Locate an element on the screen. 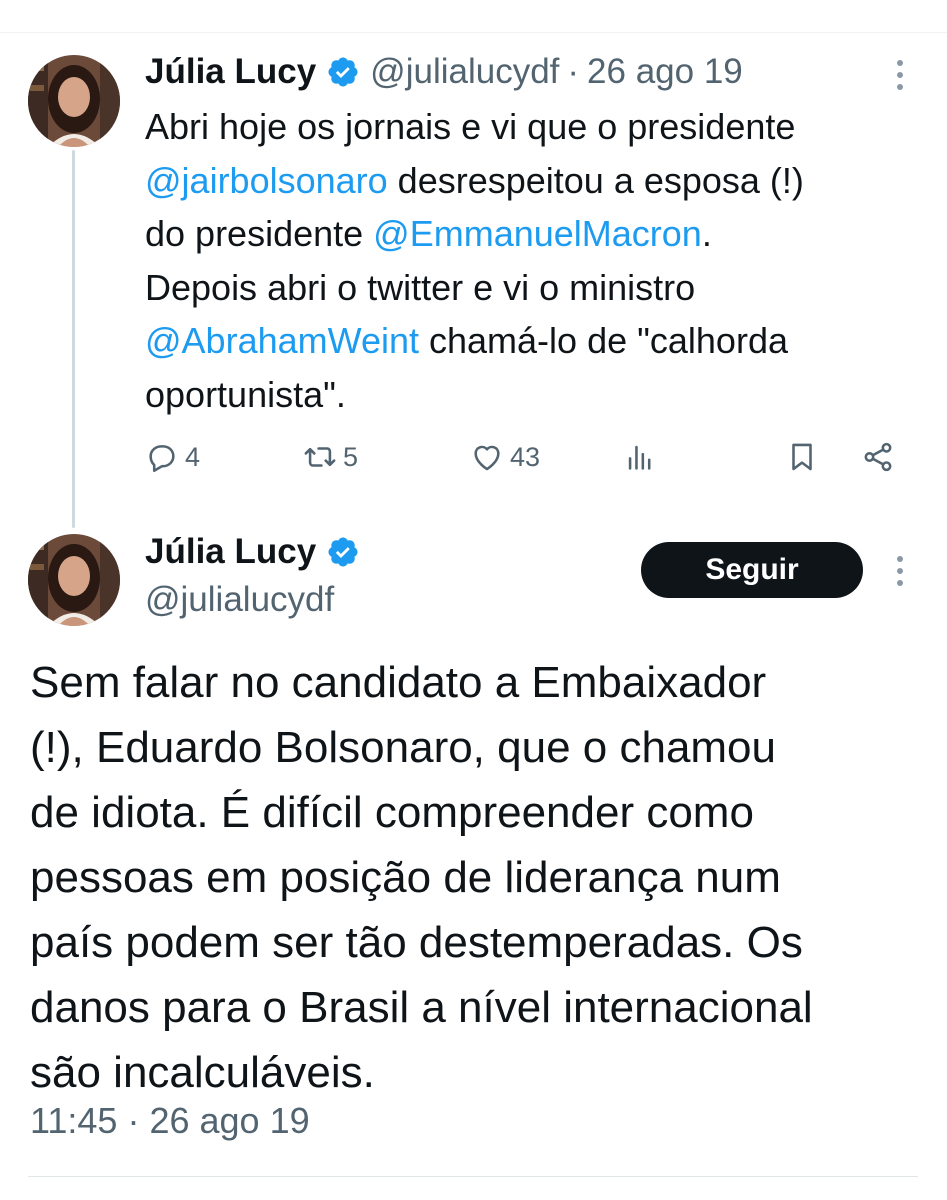 This screenshot has width=947, height=1200. share-button is located at coordinates (878, 457).